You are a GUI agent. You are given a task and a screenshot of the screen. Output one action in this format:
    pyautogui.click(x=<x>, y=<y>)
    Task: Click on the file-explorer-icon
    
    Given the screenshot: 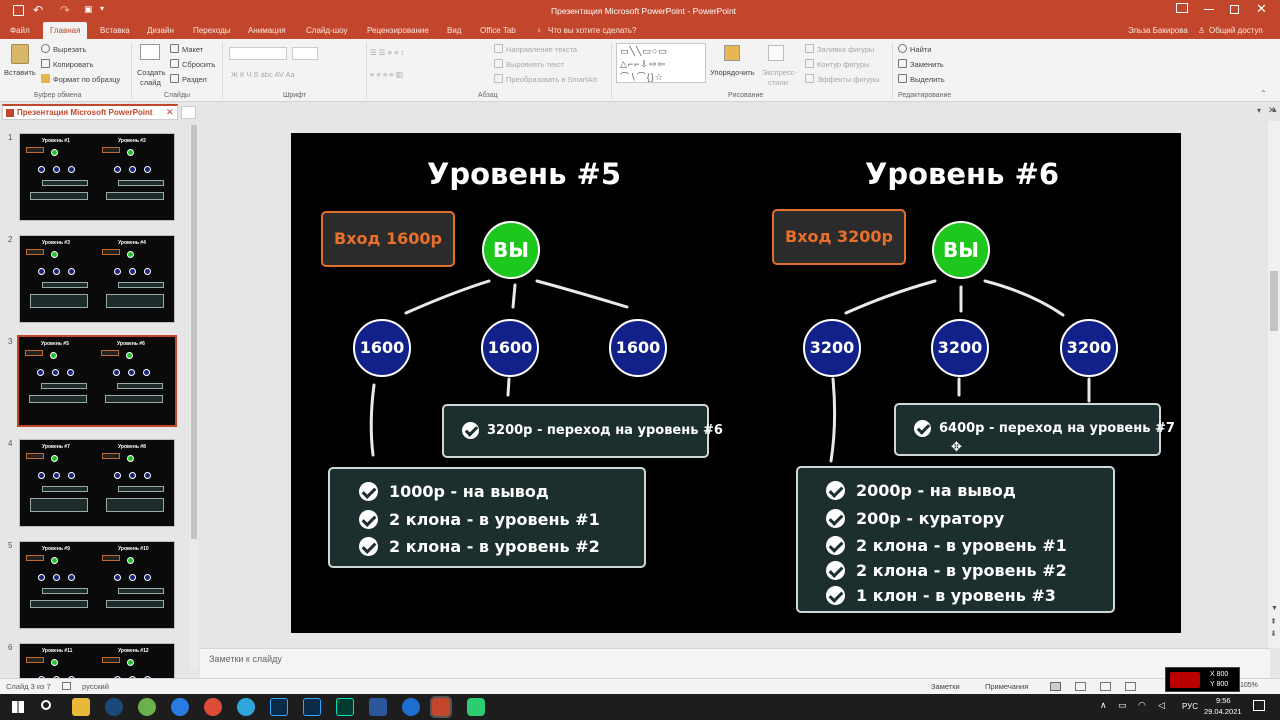 What is the action you would take?
    pyautogui.click(x=81, y=707)
    